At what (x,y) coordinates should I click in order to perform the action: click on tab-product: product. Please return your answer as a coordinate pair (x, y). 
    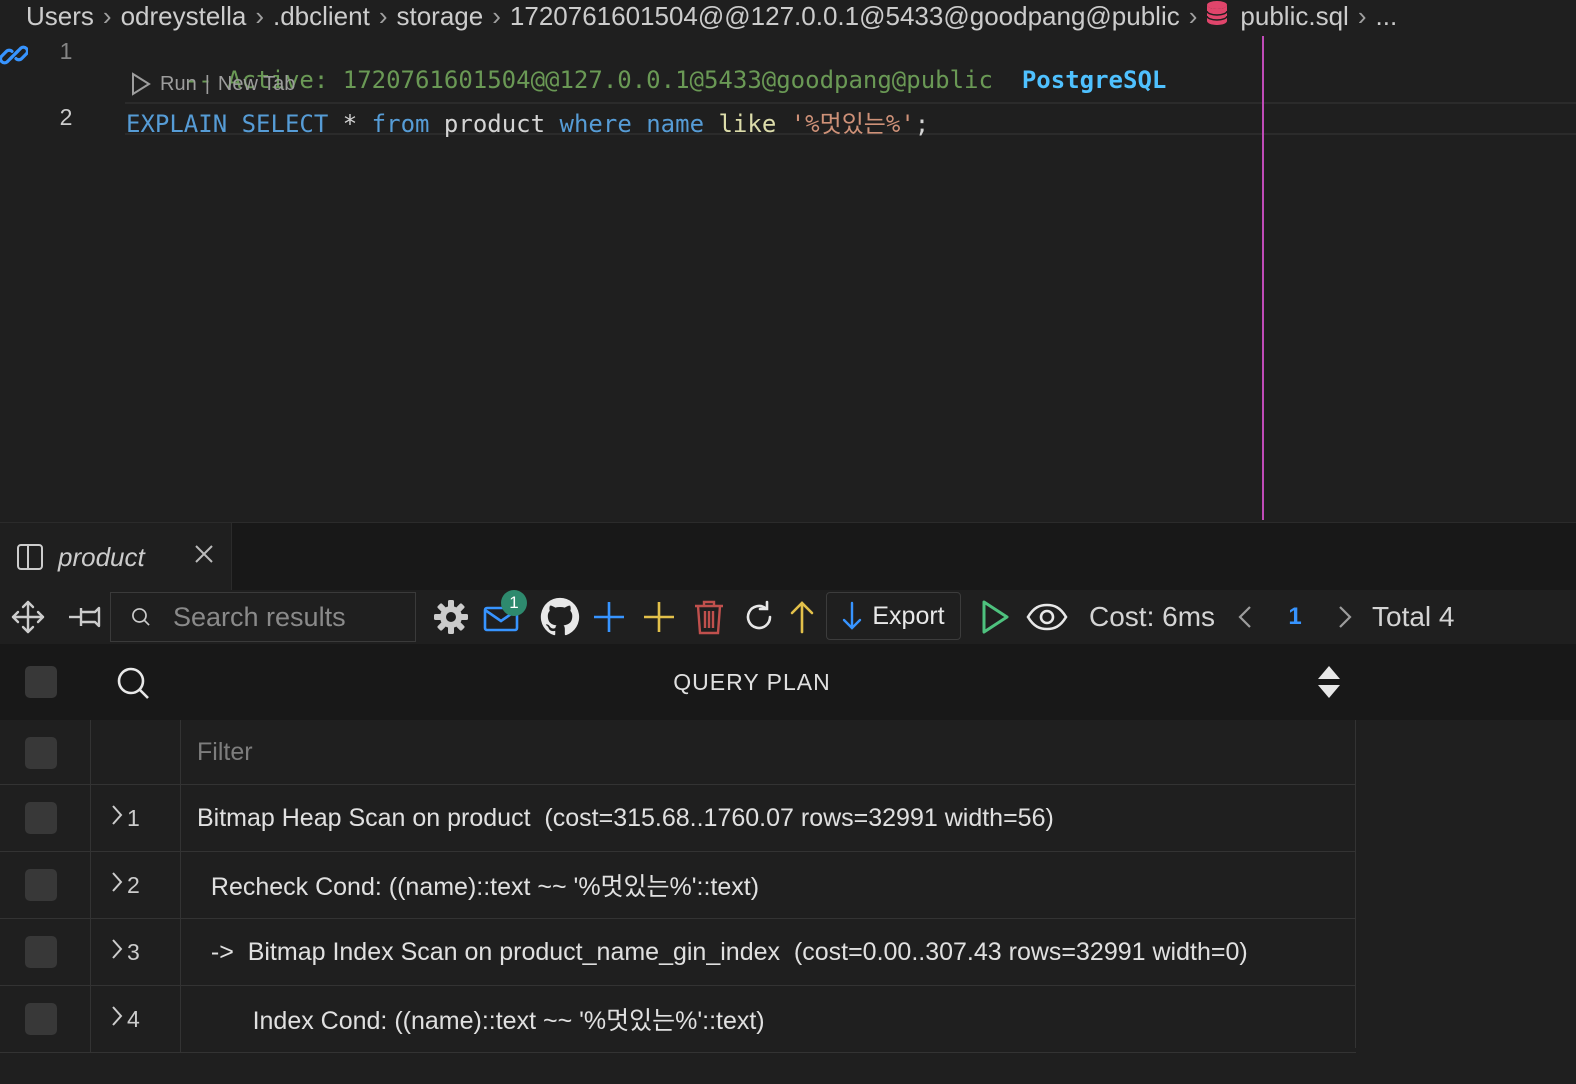
    Looking at the image, I should click on (116, 557).